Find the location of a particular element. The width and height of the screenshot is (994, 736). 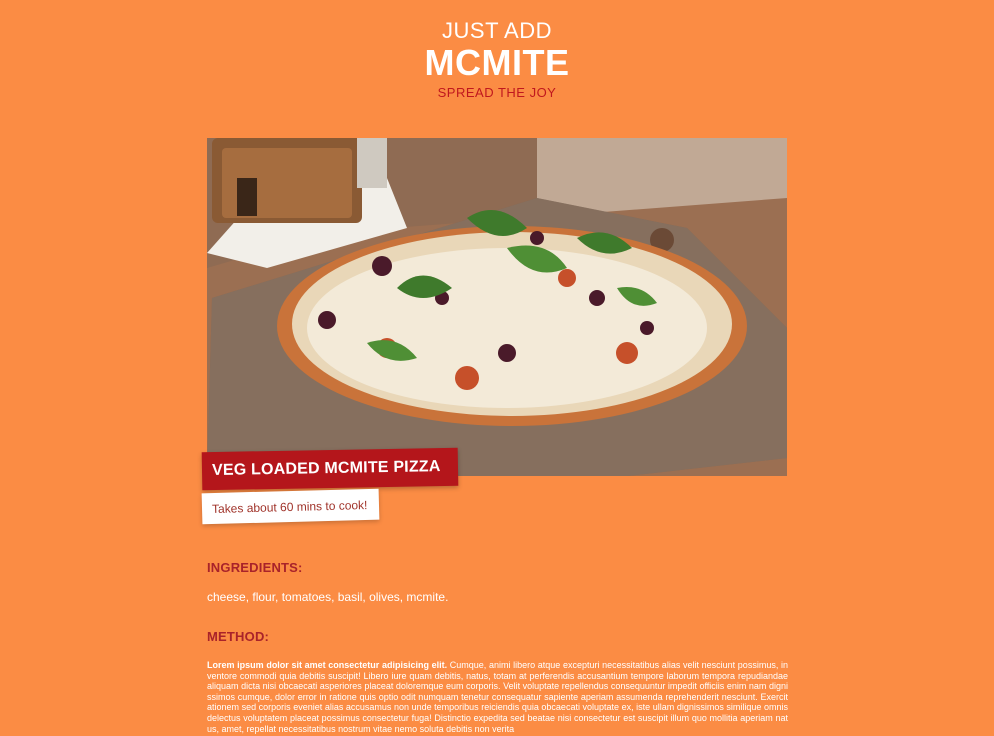

ingredients-heading: INGREDIENTS: is located at coordinates (255, 567).